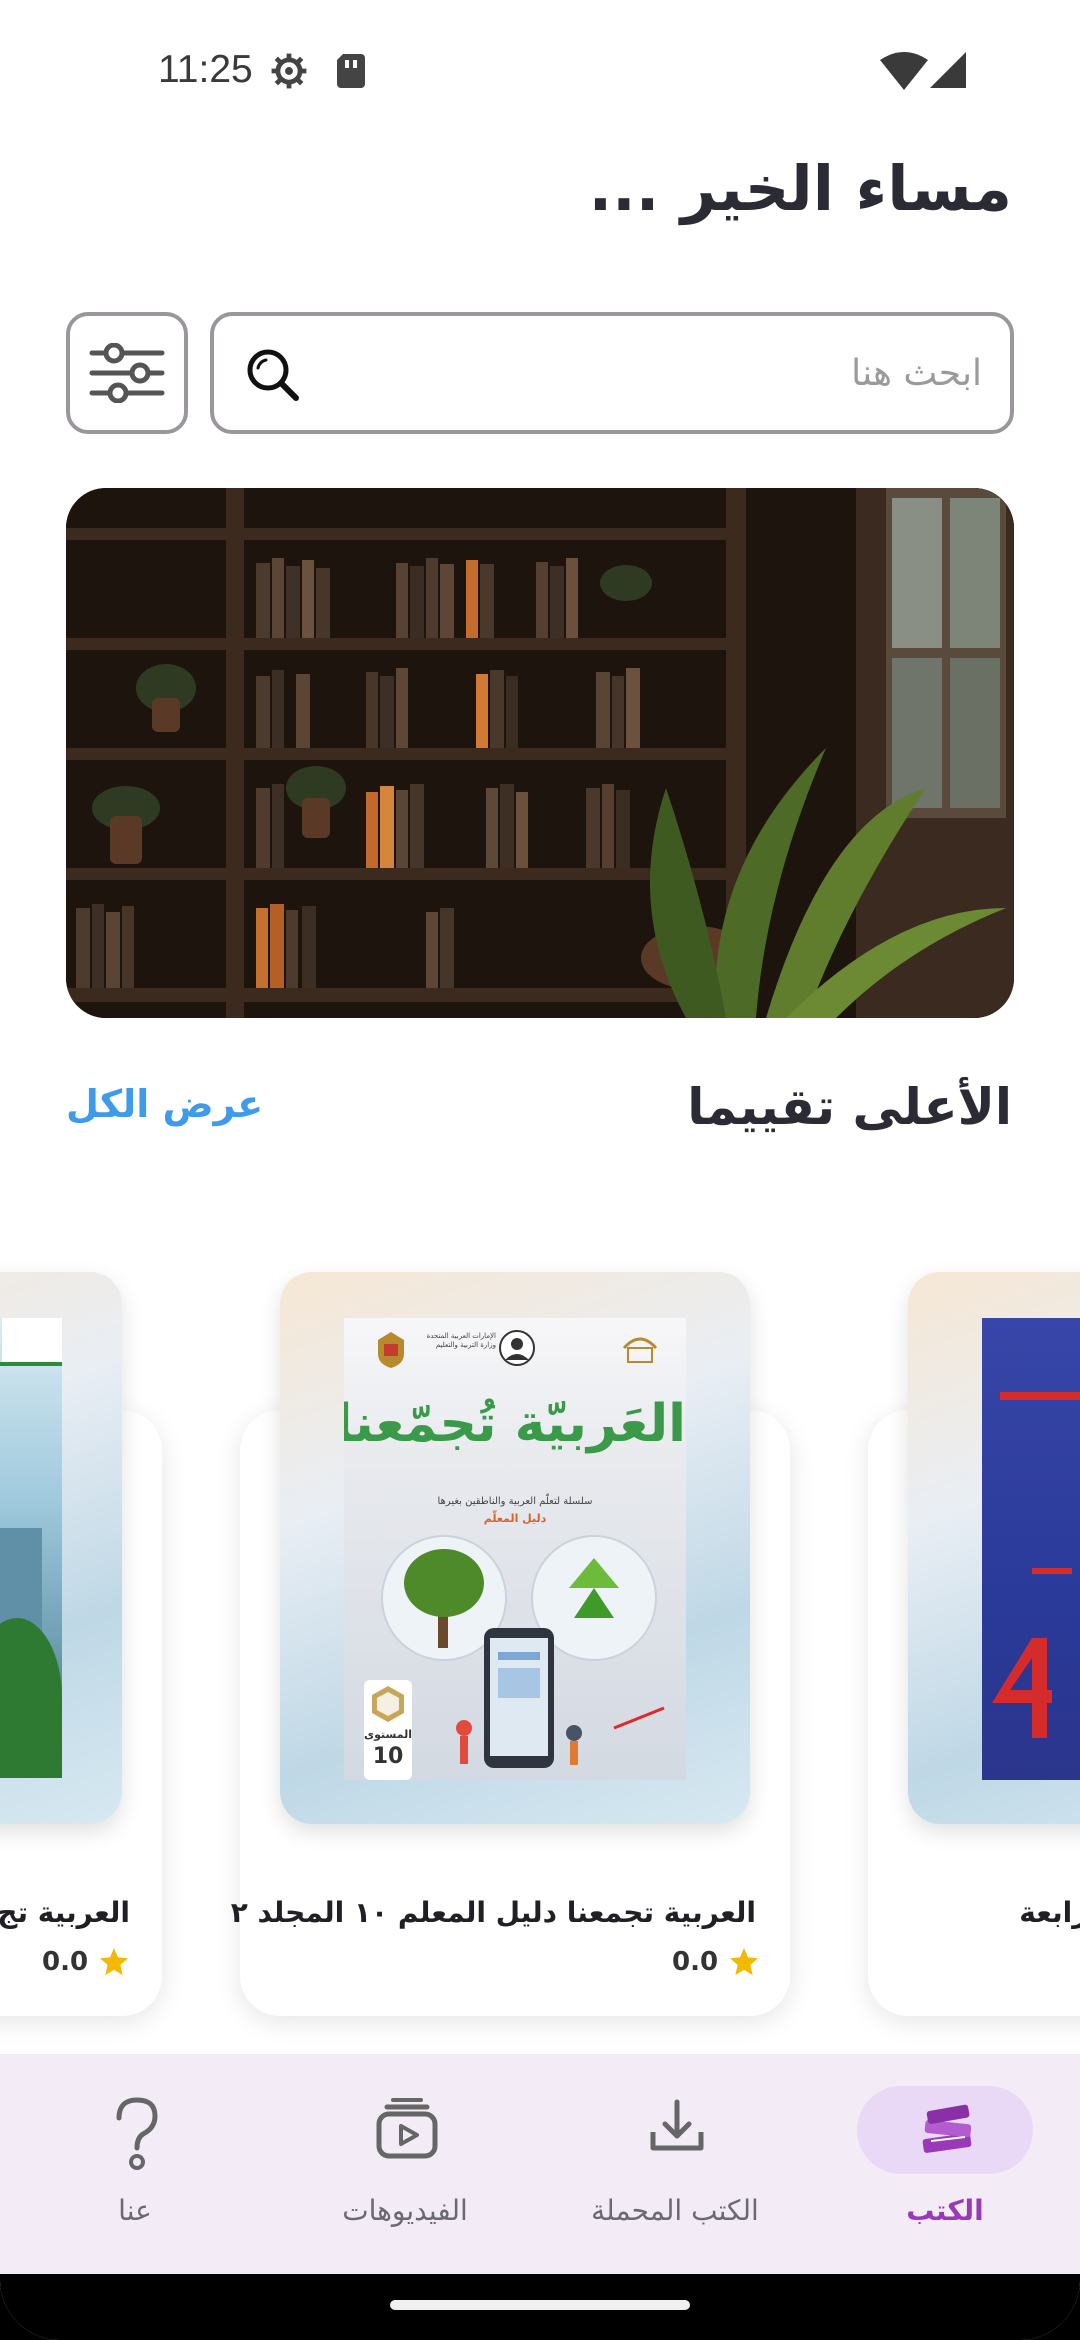 This screenshot has width=1080, height=2340. I want to click on cover-subtitle: سلسلة لتعلّم العربية والناطقين بغيرها, so click(515, 1501).